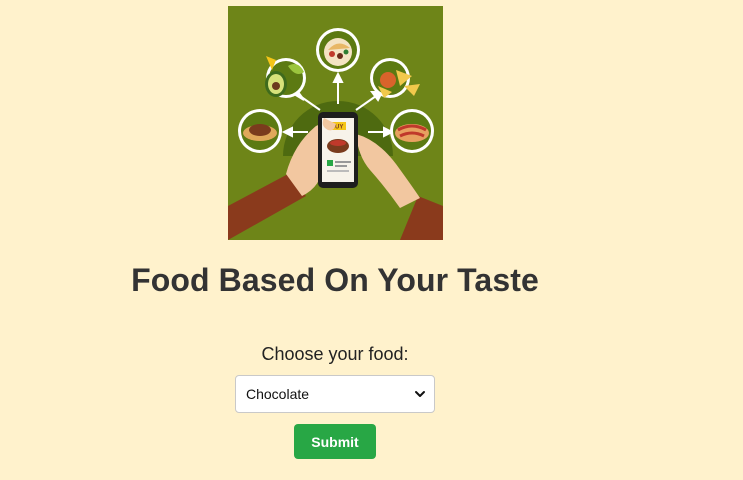 Image resolution: width=743 pixels, height=480 pixels. Describe the element at coordinates (335, 123) in the screenshot. I see `hero-image: BUY` at that location.